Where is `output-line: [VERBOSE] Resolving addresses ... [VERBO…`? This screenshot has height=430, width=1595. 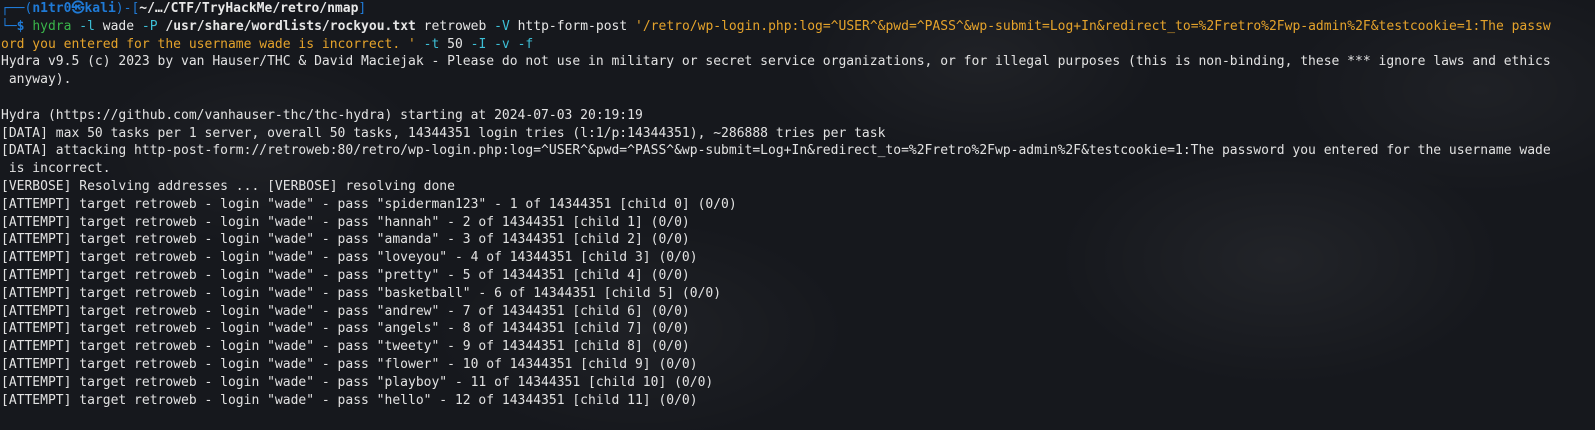 output-line: [VERBOSE] Resolving addresses ... [VERBO… is located at coordinates (228, 186).